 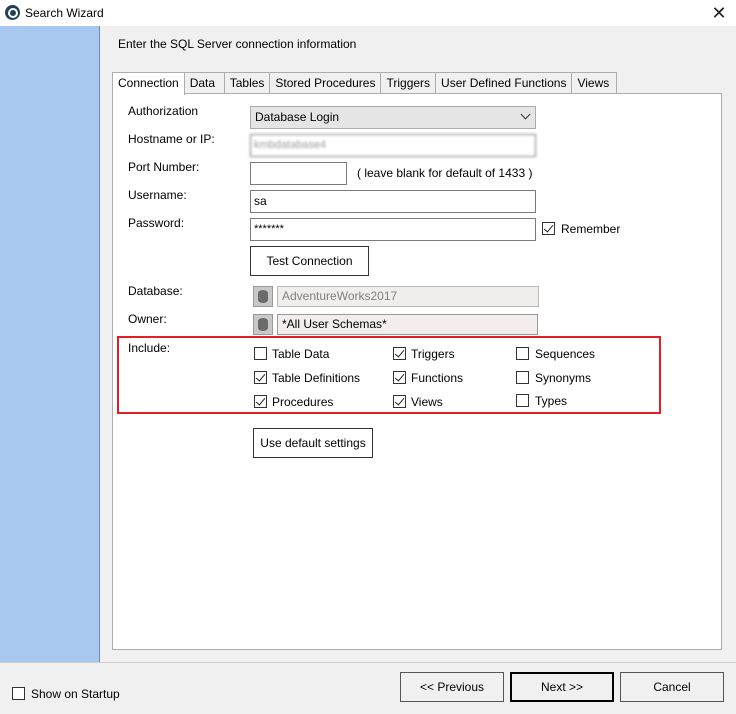 I want to click on hostname-label: Hostname or IP:, so click(x=171, y=139).